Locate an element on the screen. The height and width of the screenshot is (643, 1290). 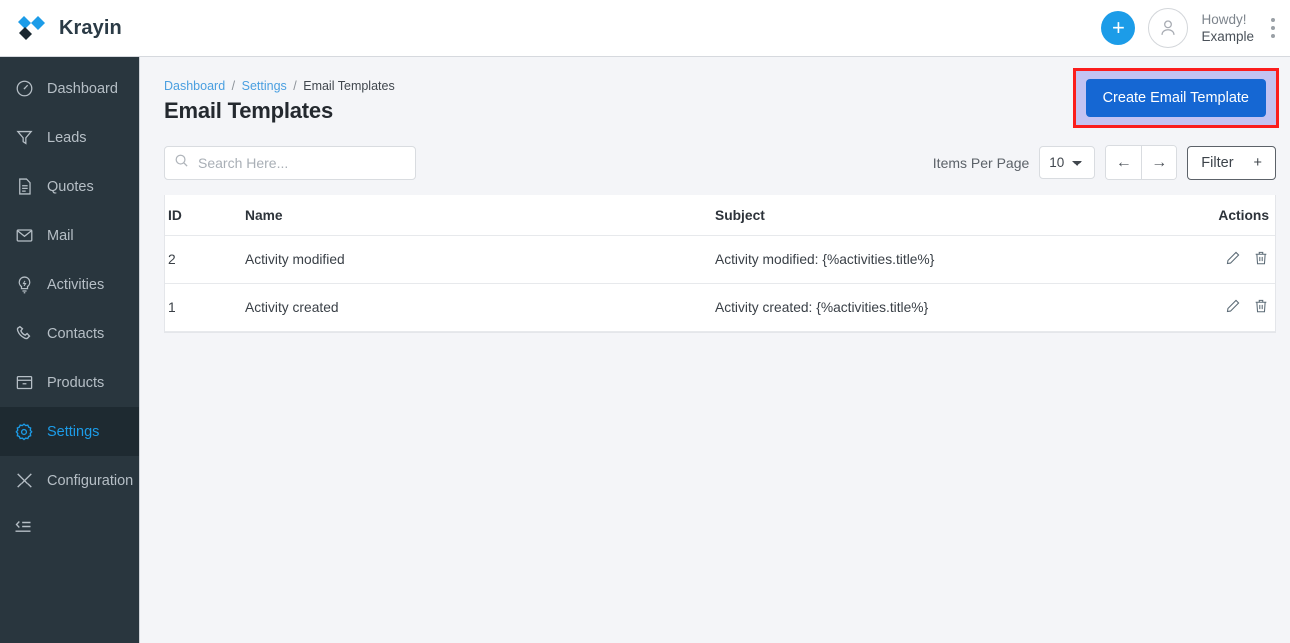
envelope-icon is located at coordinates (24, 236).